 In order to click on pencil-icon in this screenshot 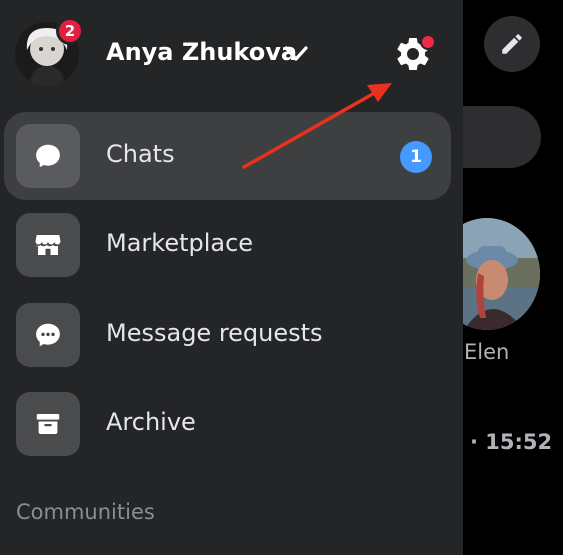, I will do `click(512, 44)`.